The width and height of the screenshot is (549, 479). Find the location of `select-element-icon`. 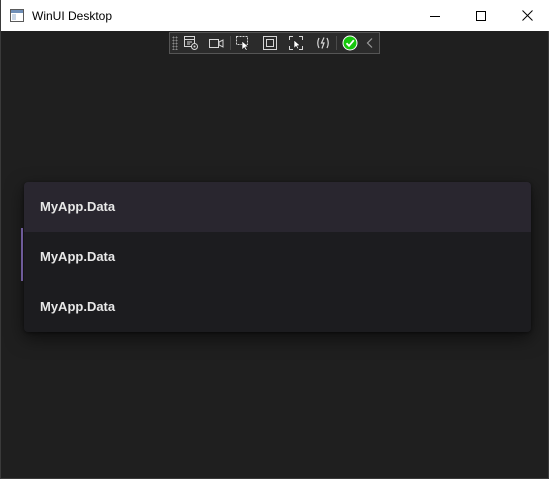

select-element-icon is located at coordinates (243, 43).